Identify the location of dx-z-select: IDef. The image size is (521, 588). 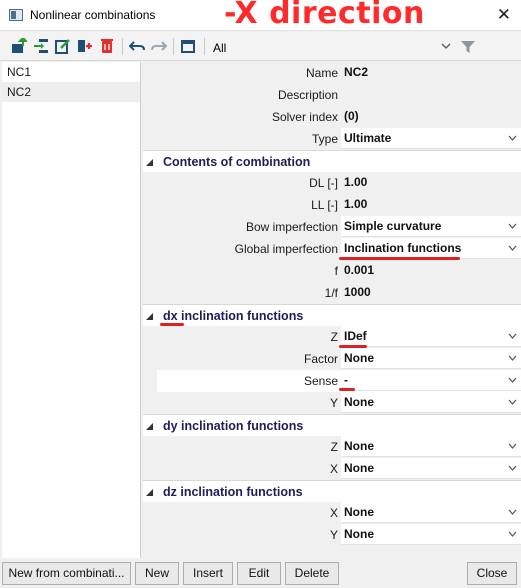
(431, 336).